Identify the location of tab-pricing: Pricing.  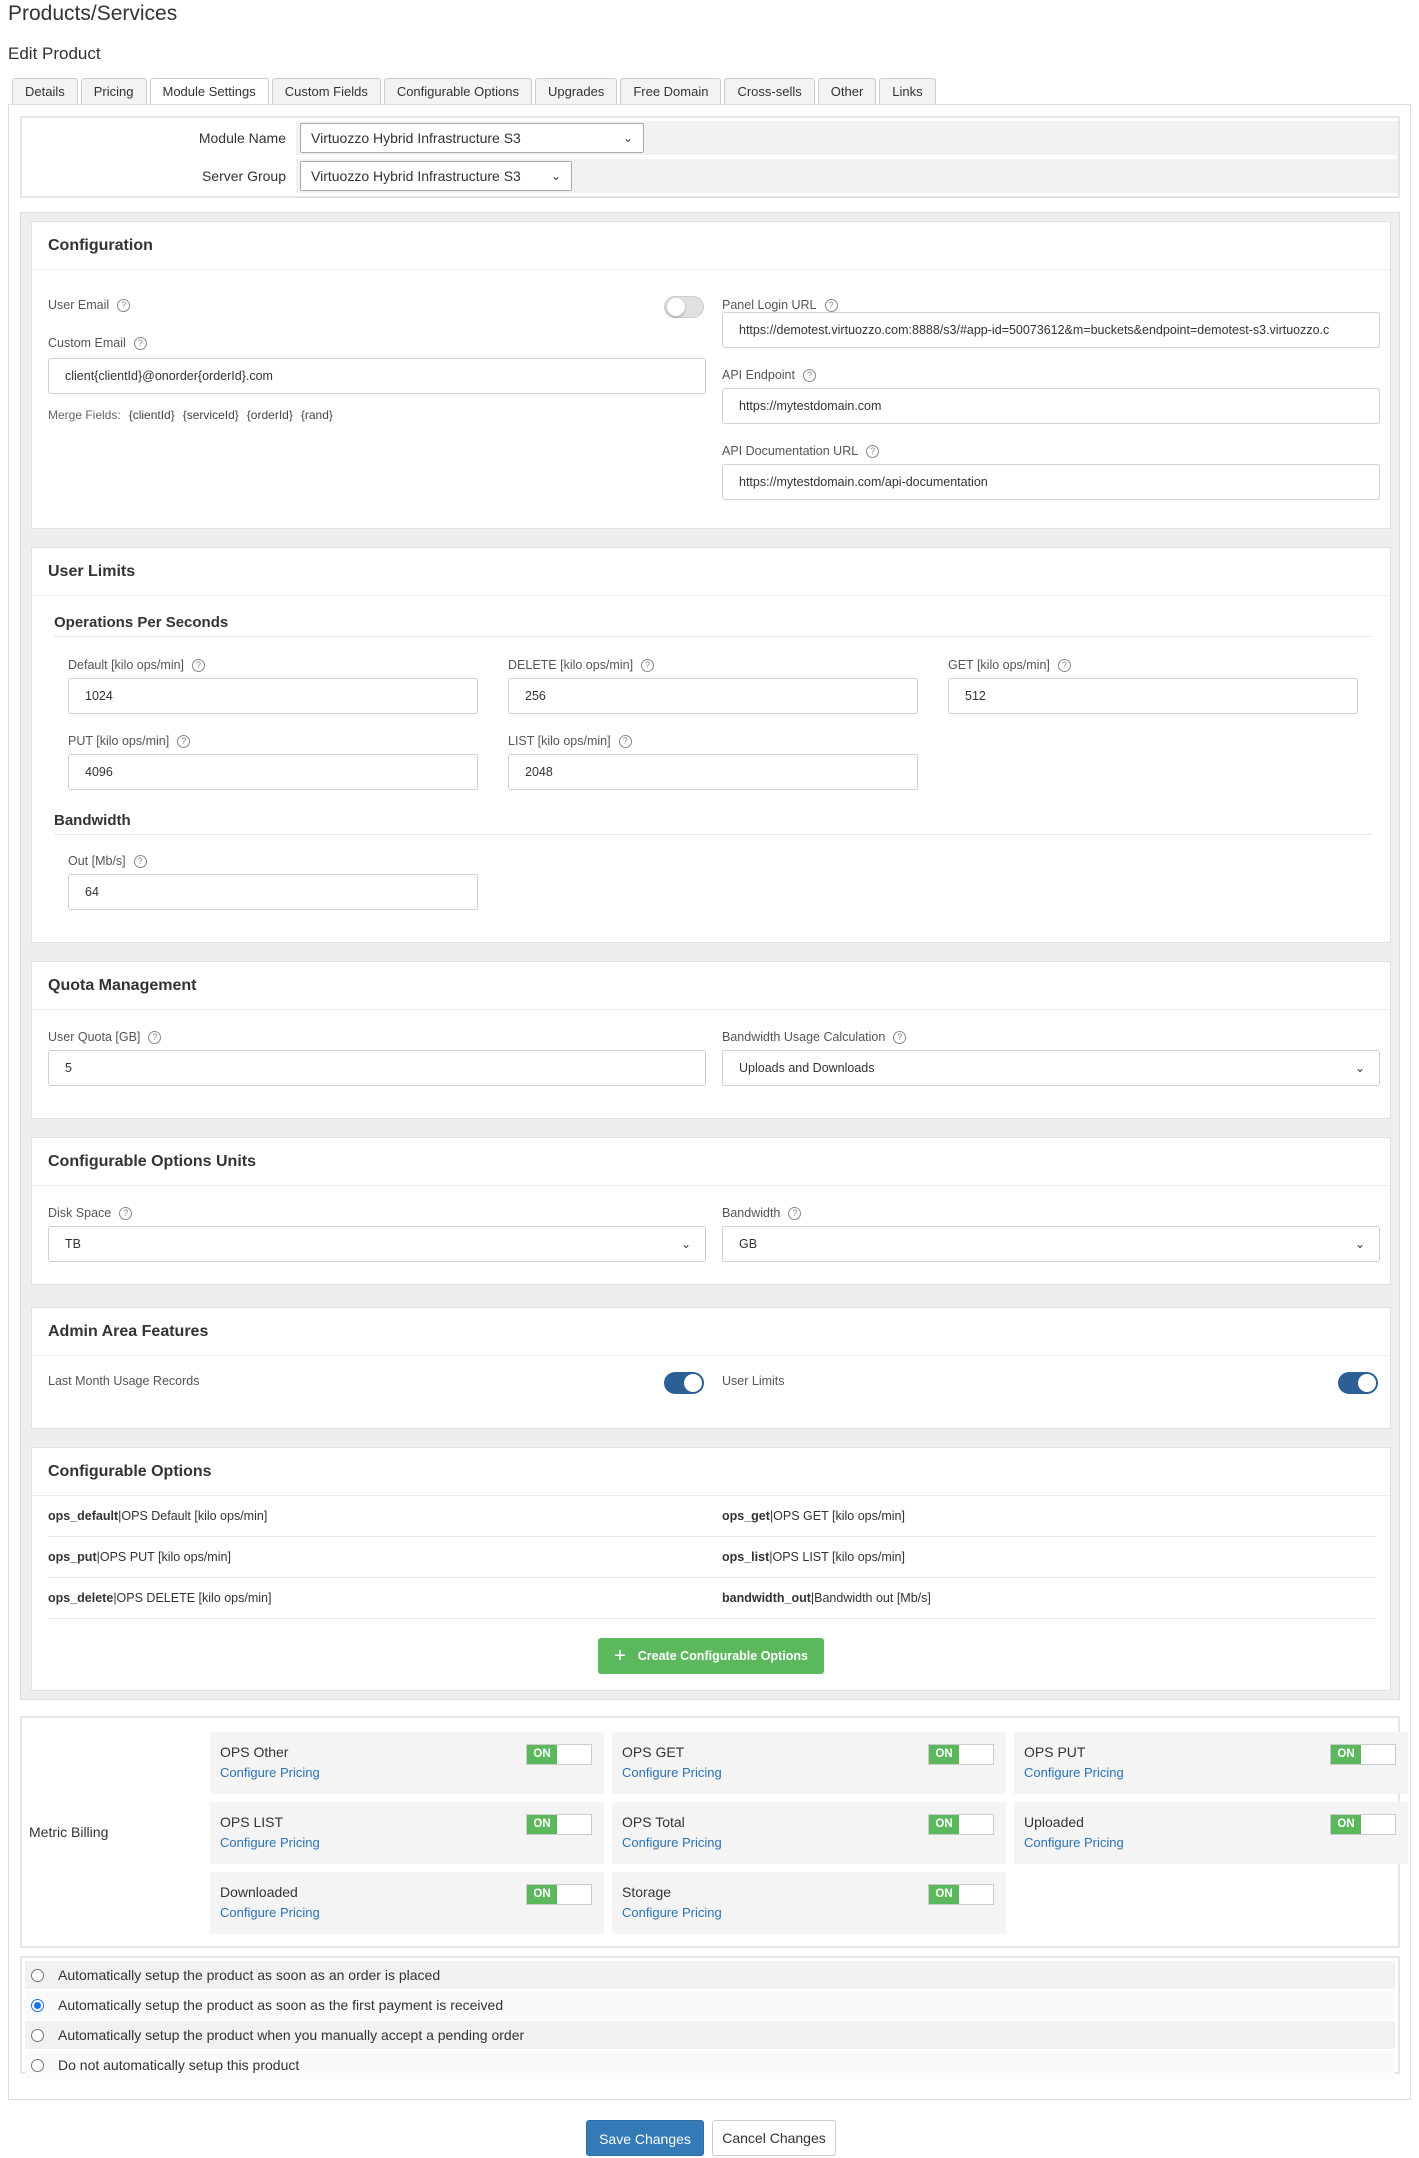
(113, 91).